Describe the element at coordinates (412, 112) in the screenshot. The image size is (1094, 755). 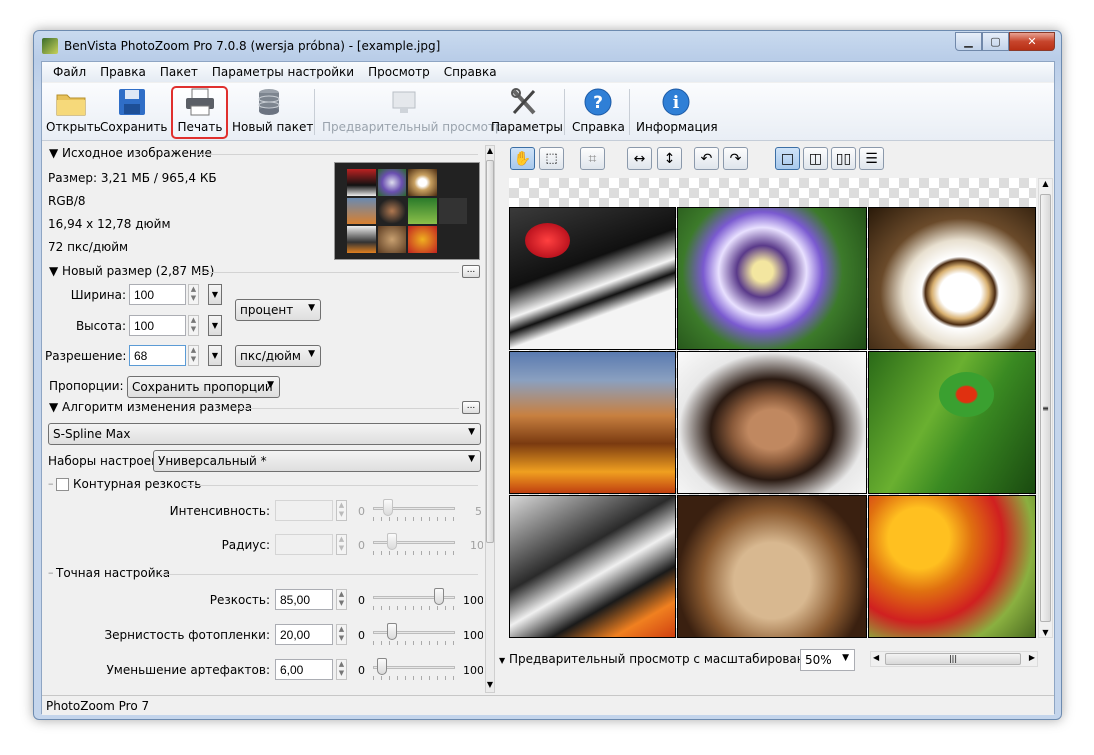
I see `preview-button: Предварительный просмотр` at that location.